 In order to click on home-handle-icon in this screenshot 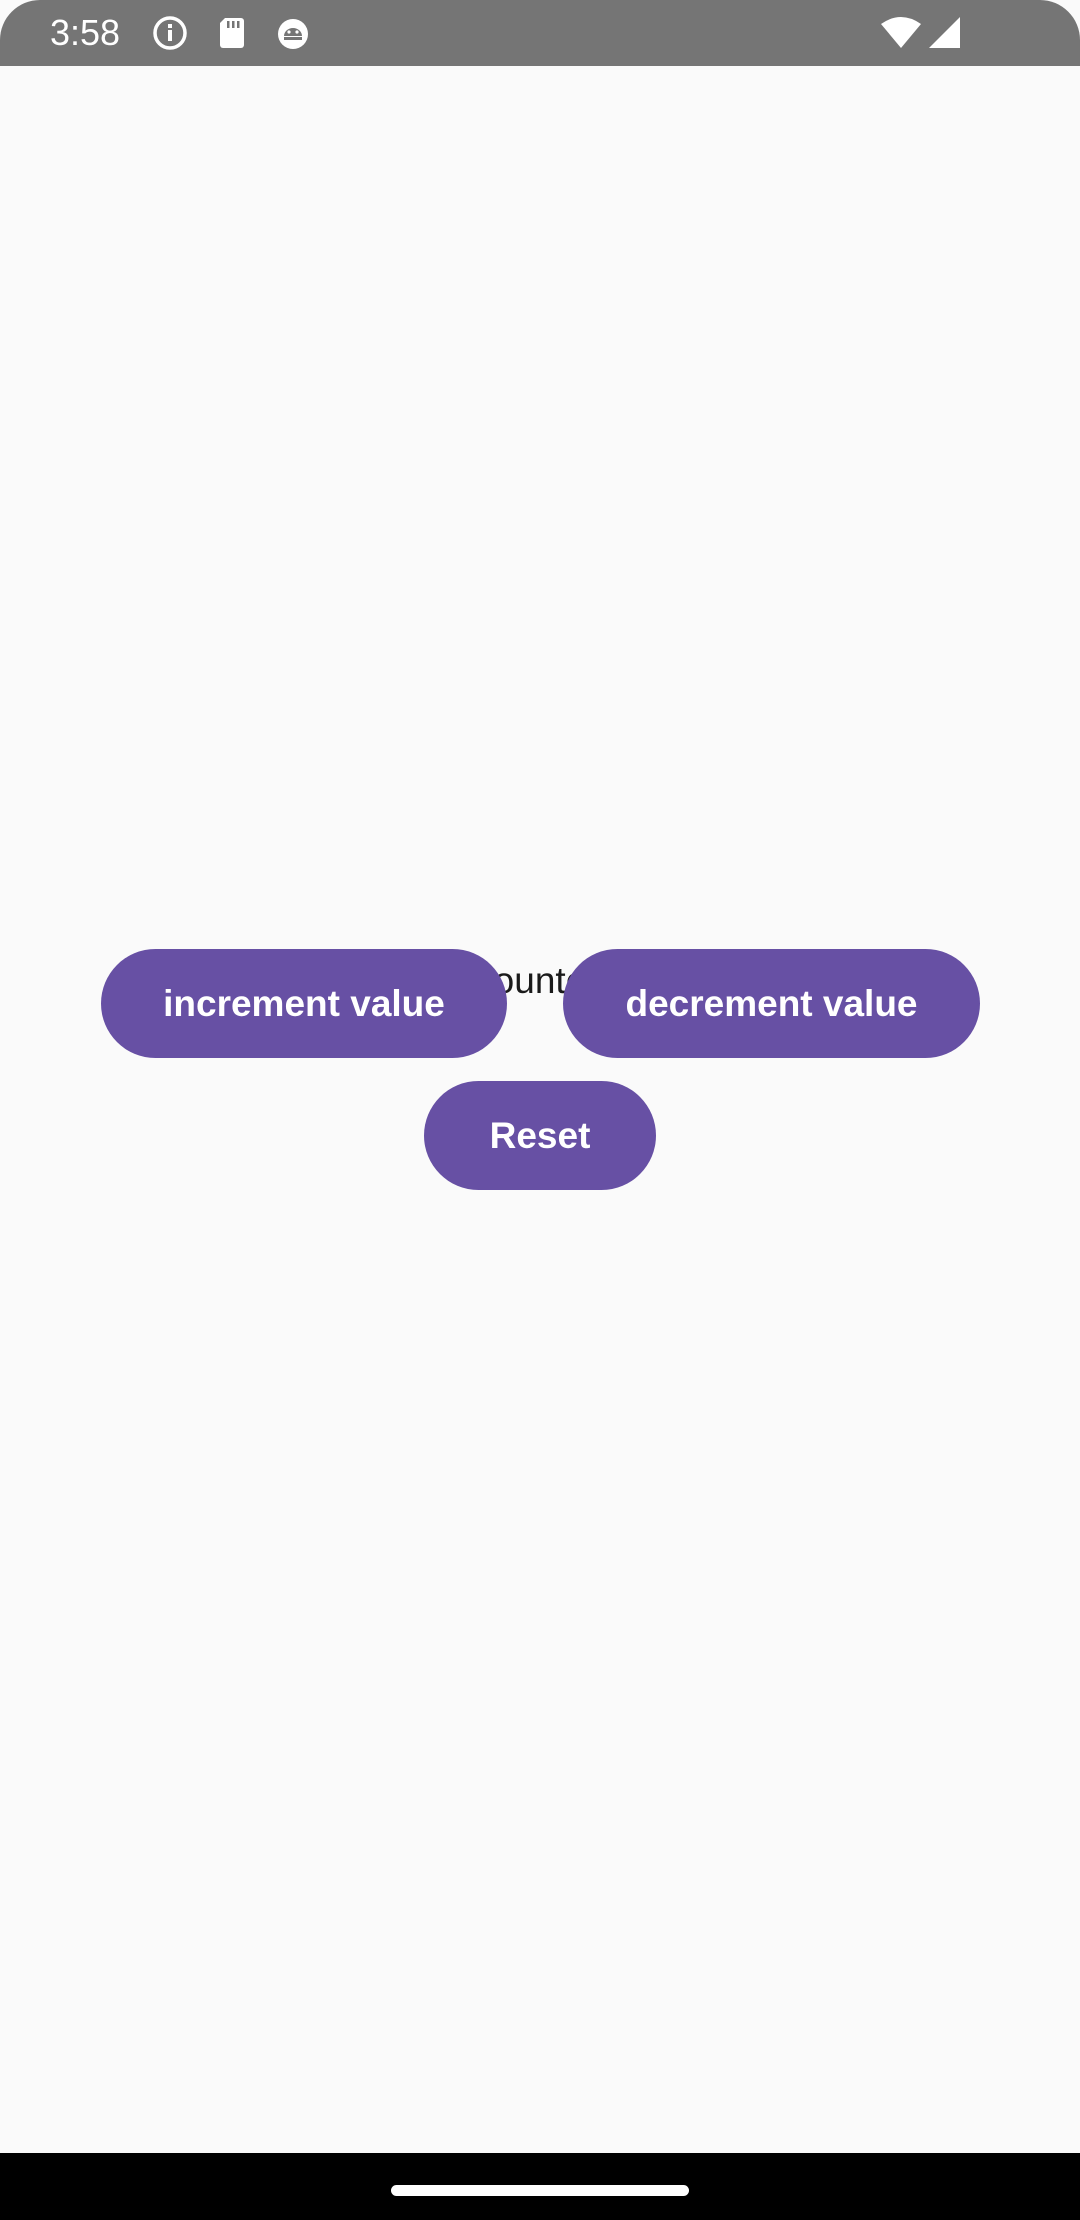, I will do `click(540, 2190)`.